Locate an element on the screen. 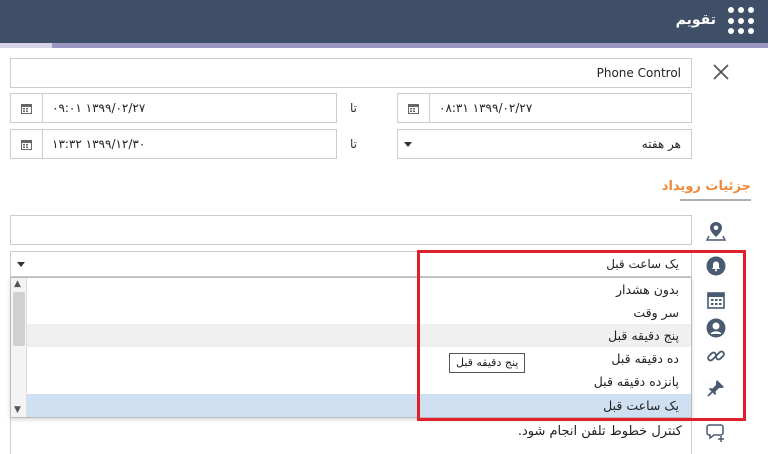 This screenshot has width=768, height=454. apps-grid-icon is located at coordinates (742, 21).